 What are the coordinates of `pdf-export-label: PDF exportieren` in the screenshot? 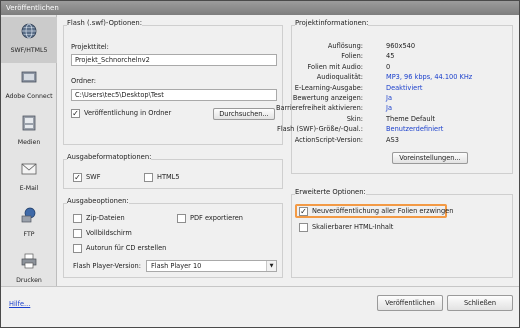 It's located at (216, 218).